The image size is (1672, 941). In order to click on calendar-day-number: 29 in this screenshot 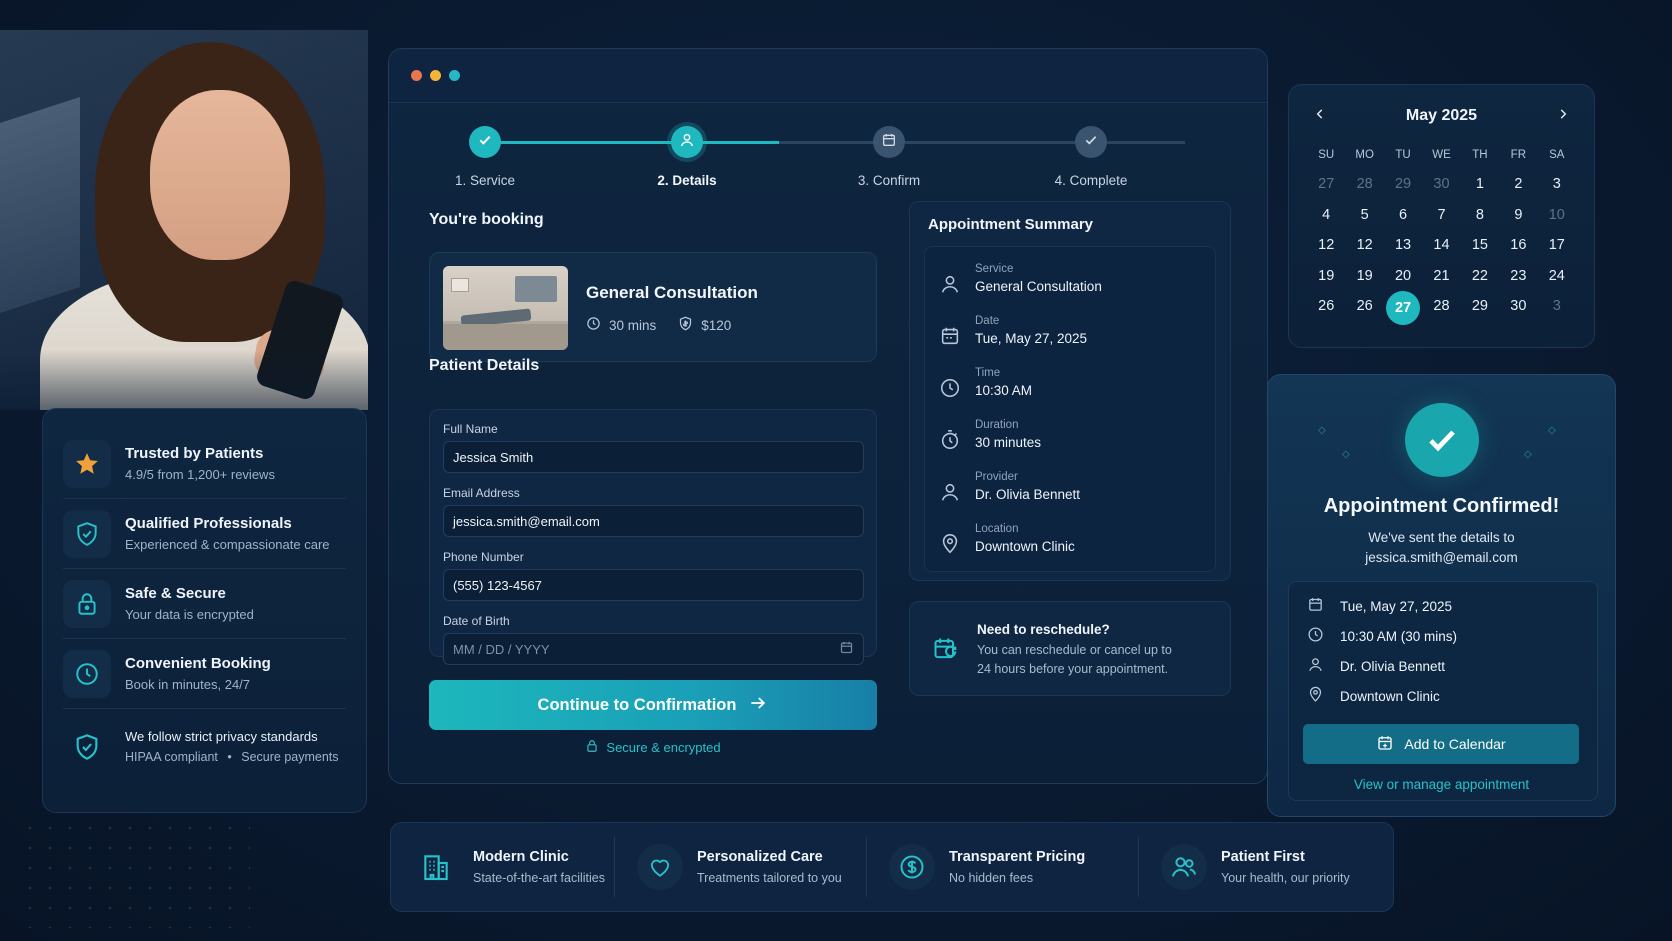, I will do `click(1479, 306)`.